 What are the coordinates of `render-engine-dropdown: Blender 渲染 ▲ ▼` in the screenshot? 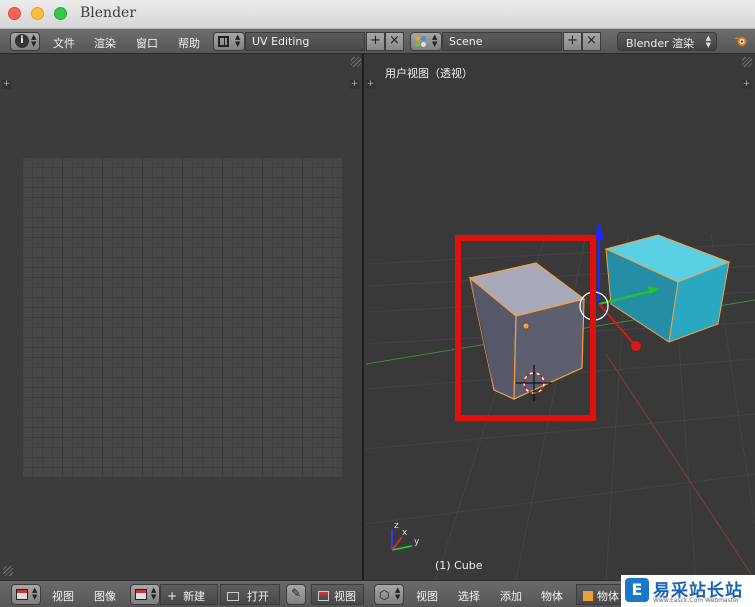 It's located at (667, 41).